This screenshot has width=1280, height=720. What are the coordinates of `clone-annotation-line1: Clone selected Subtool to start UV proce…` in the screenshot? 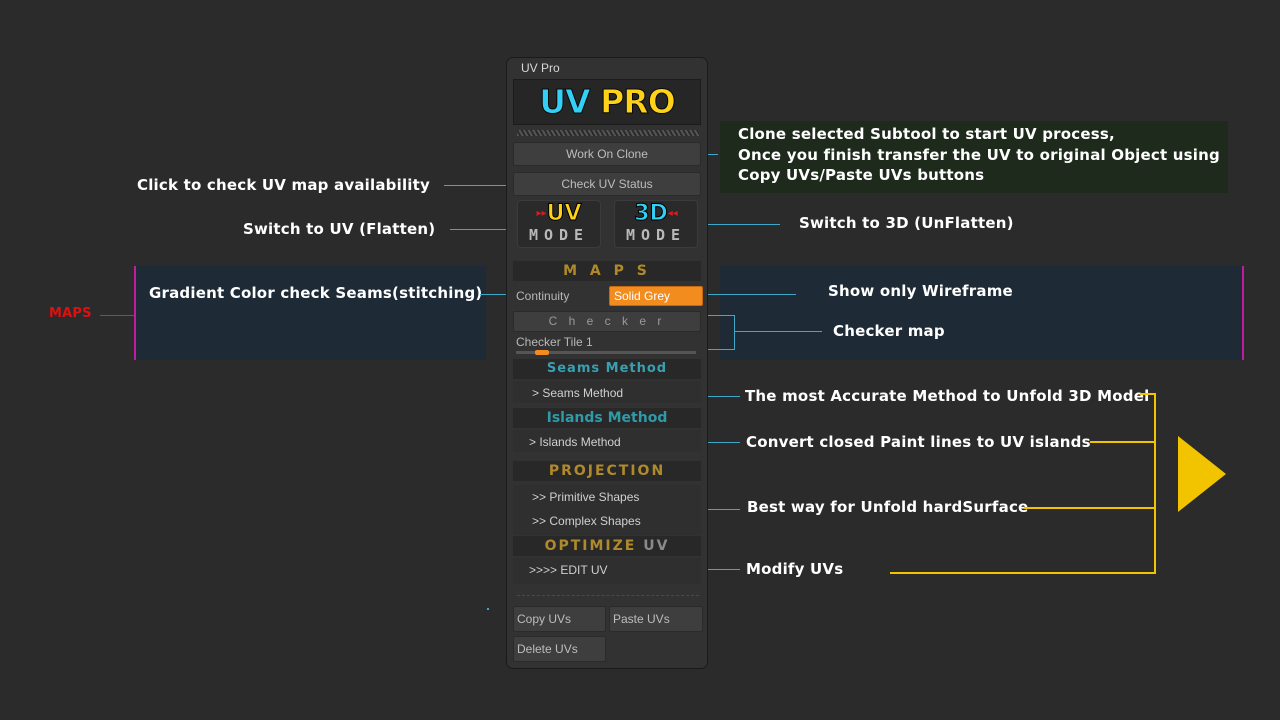 It's located at (926, 134).